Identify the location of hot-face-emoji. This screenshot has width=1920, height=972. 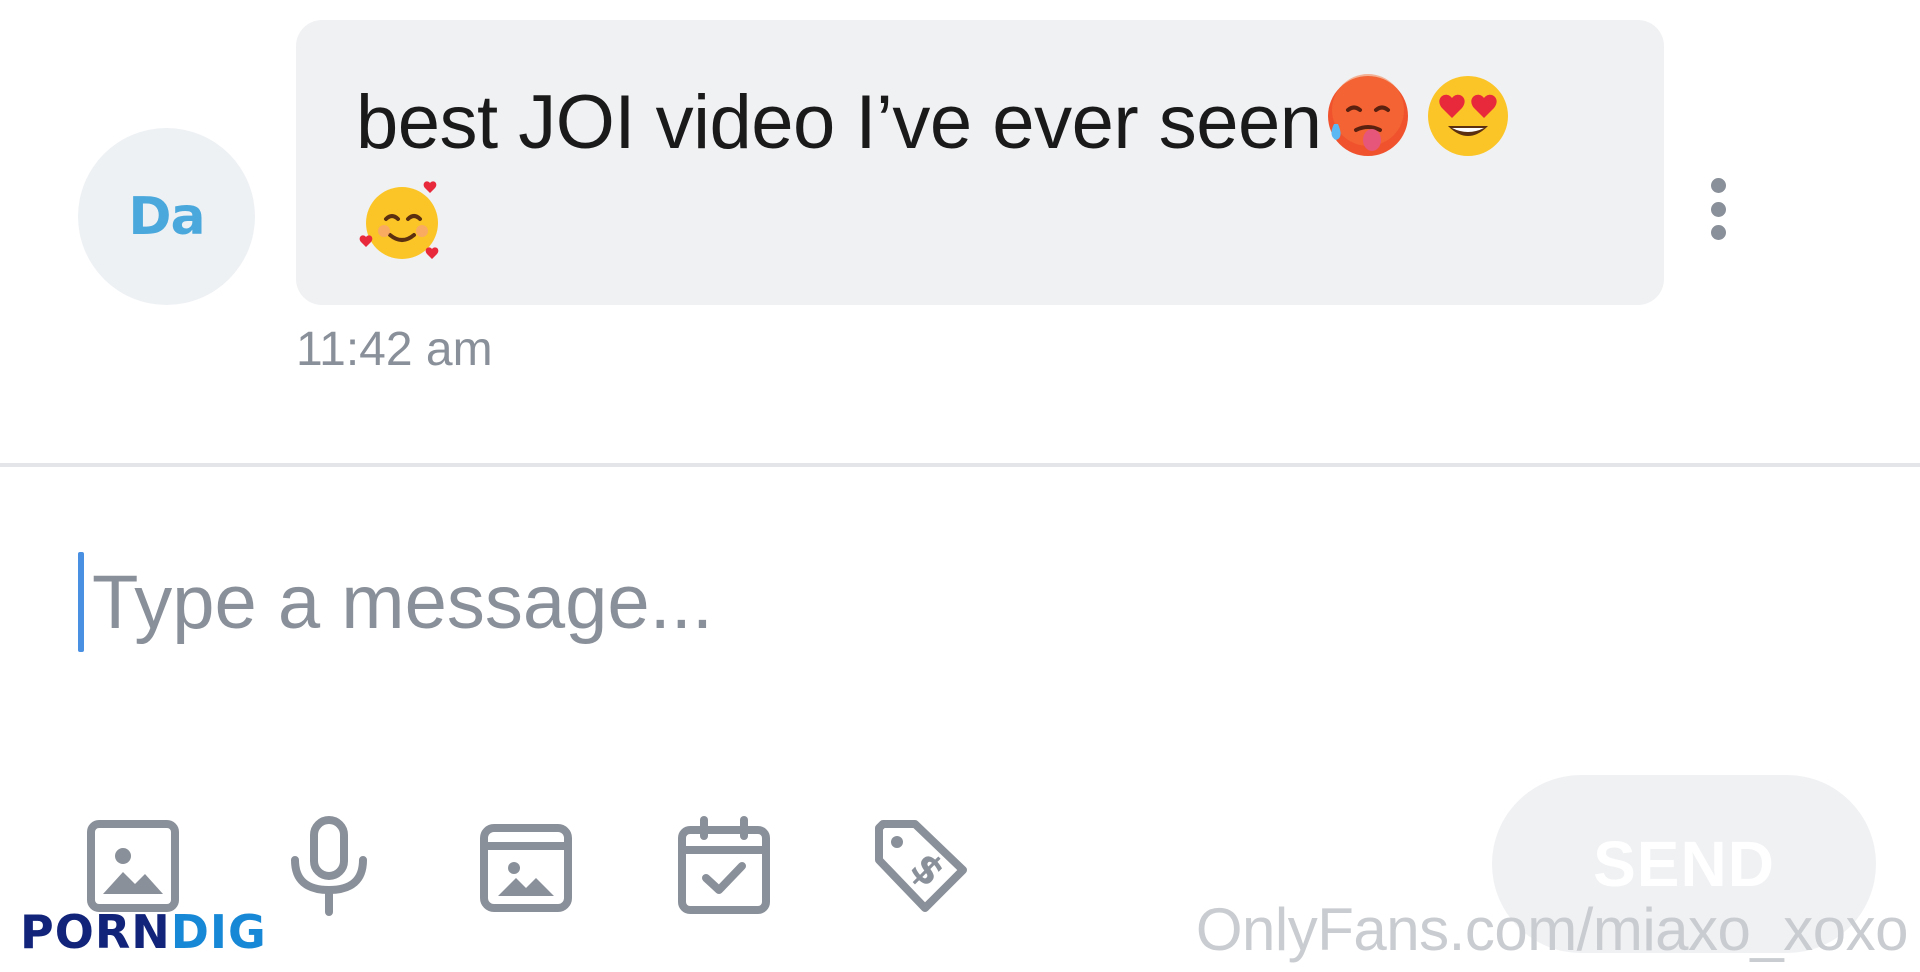
(1367, 115).